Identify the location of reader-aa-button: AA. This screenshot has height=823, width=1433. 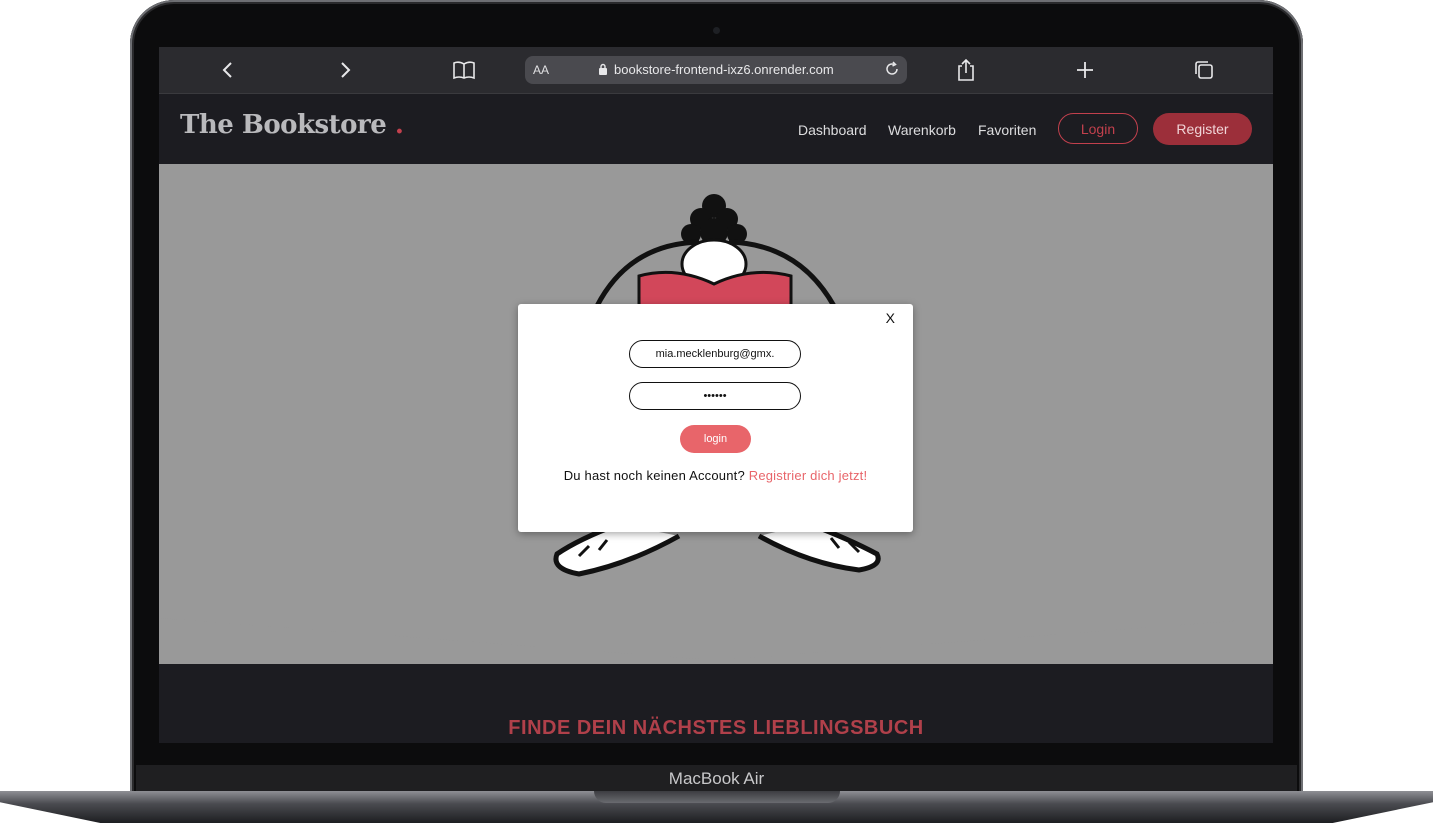
(541, 70).